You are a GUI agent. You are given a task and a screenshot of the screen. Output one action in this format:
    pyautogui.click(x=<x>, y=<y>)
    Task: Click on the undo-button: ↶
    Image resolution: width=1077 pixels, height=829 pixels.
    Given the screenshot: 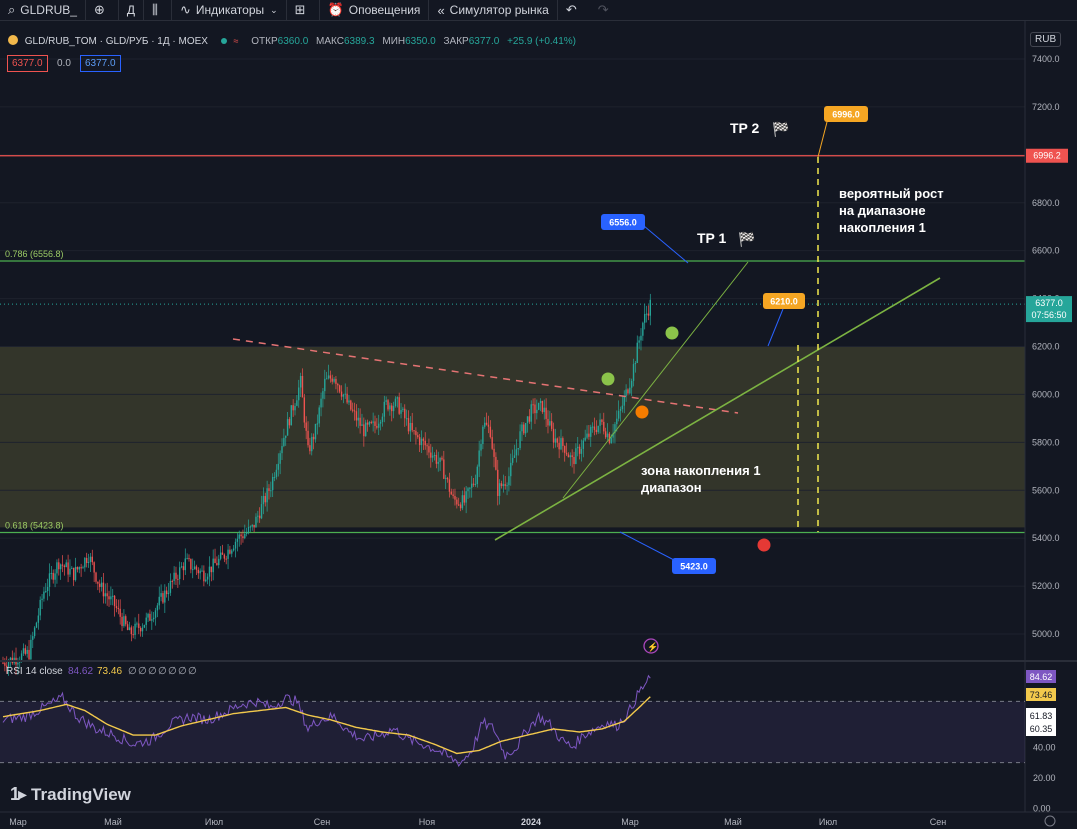 What is the action you would take?
    pyautogui.click(x=574, y=10)
    